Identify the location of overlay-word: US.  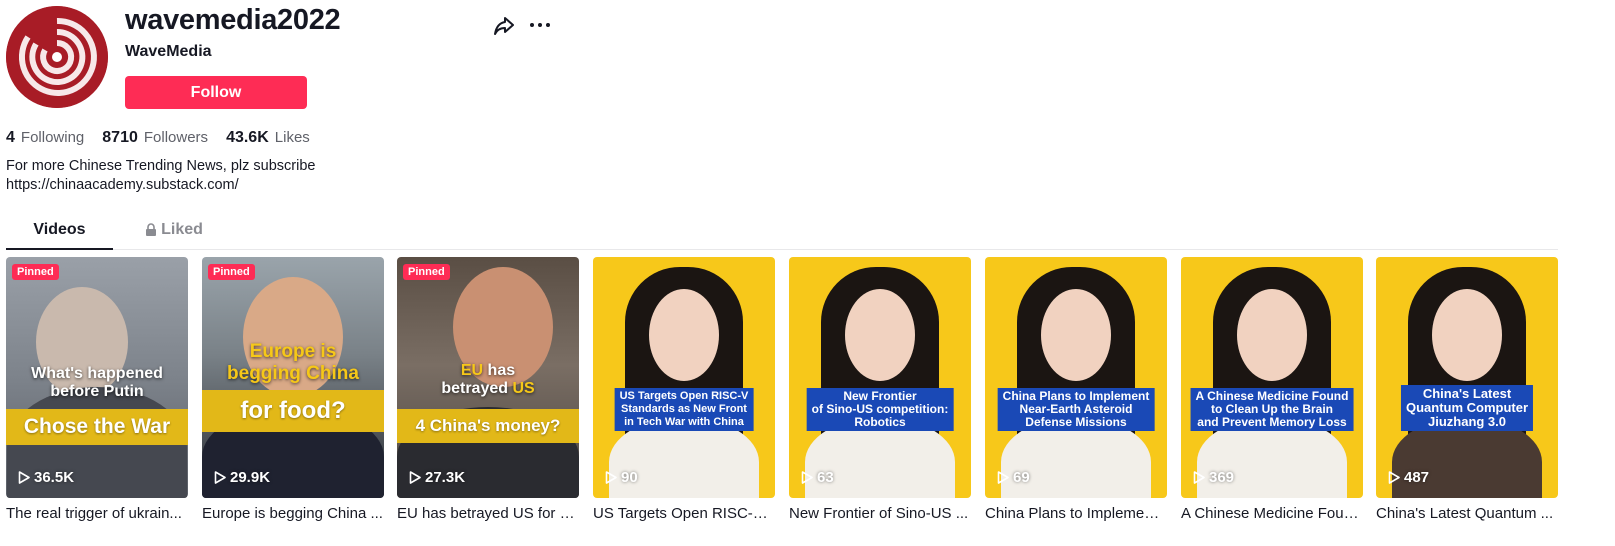
(523, 389).